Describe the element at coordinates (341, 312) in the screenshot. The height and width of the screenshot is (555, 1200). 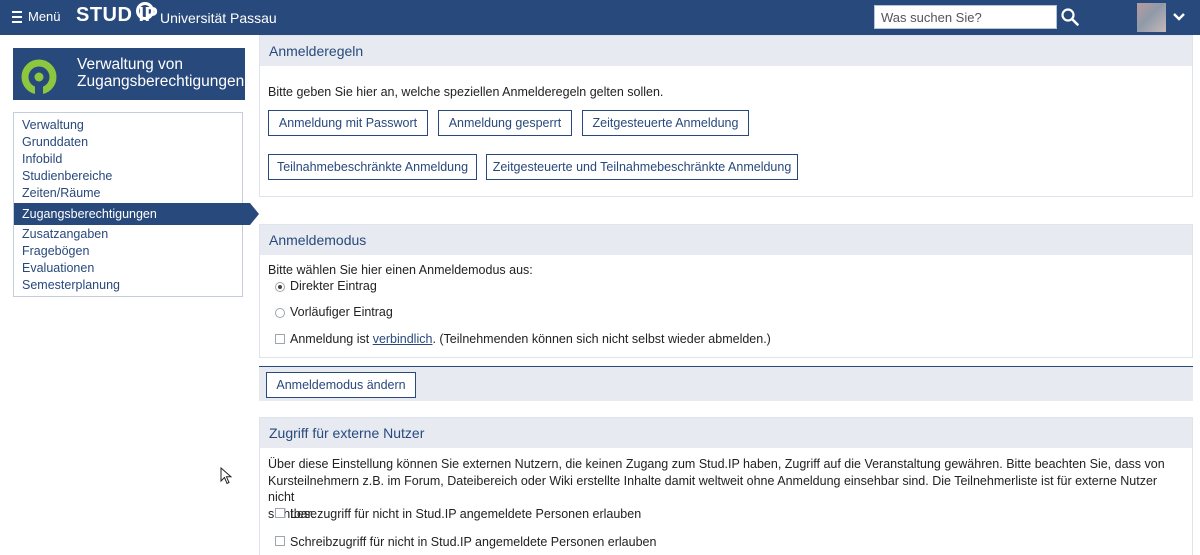
I see `vorlaeufiger-eintrag-label: Vorläufiger Eintrag` at that location.